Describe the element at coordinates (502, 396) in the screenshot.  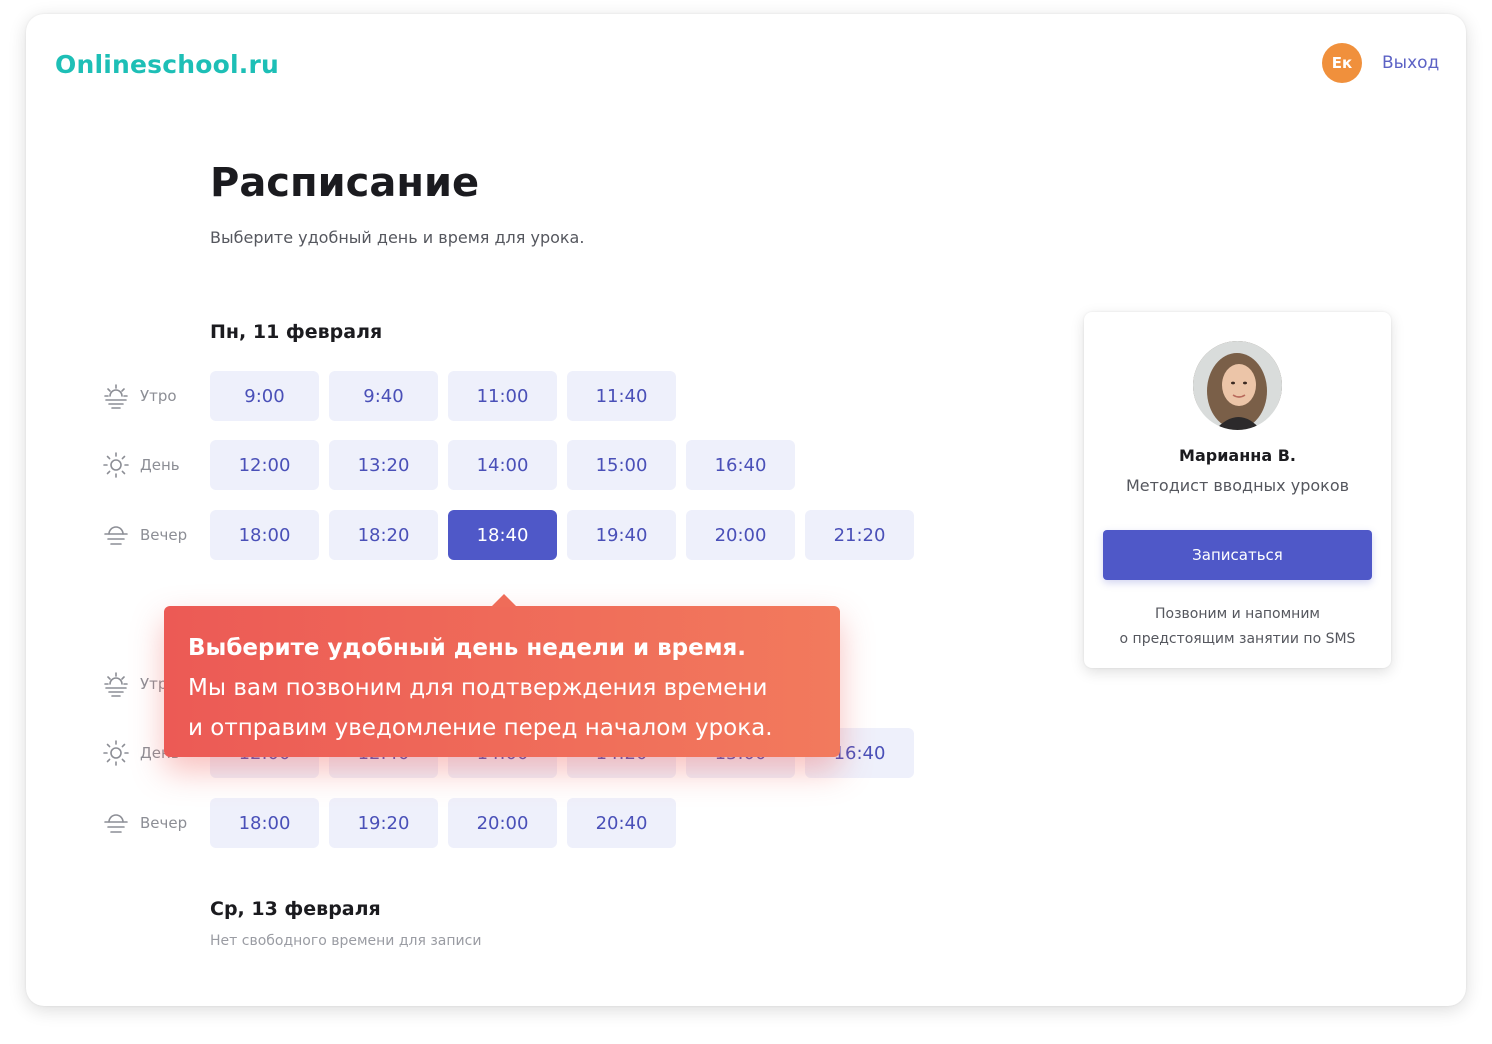
I see `time-slot: 11:00` at that location.